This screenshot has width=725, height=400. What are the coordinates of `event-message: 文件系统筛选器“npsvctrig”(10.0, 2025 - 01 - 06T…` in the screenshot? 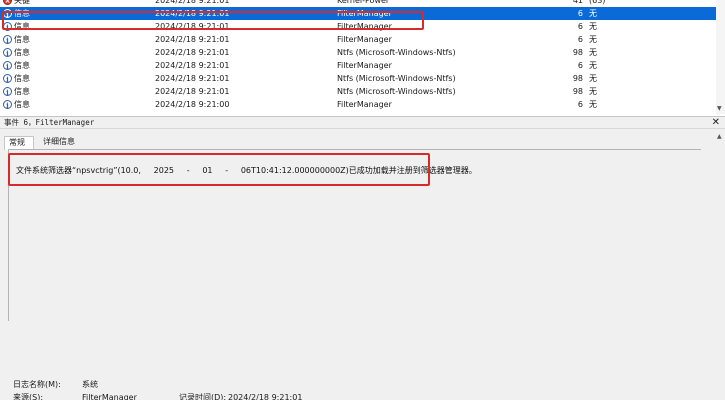 It's located at (246, 170).